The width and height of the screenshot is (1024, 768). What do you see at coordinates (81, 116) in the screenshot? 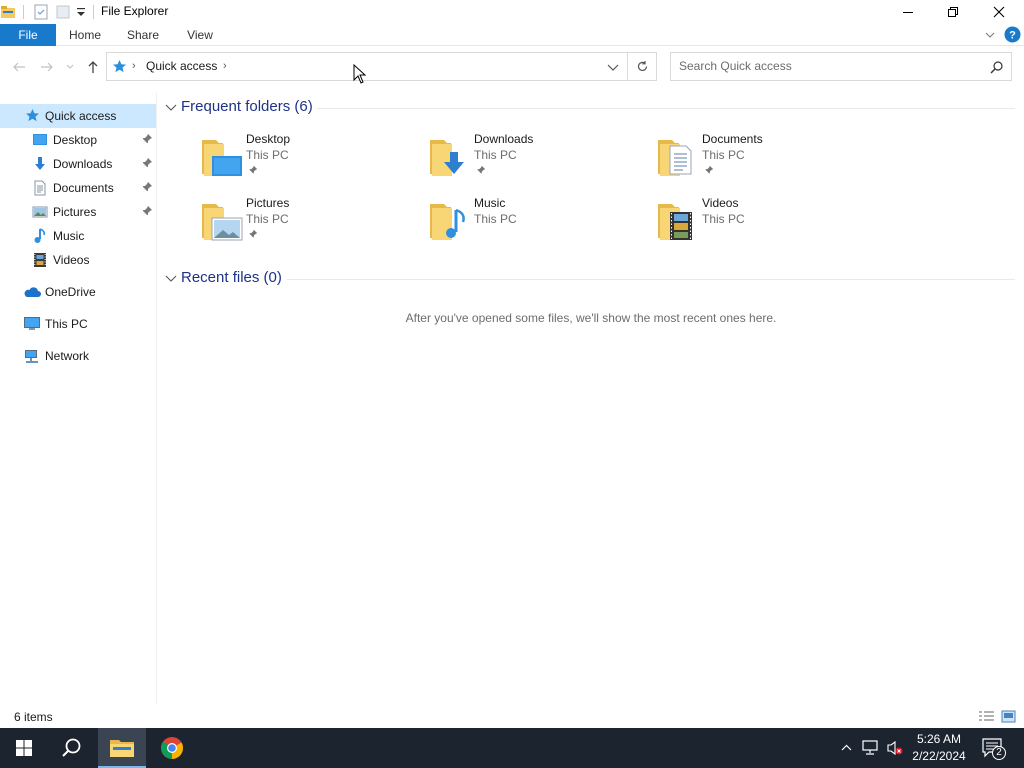
I see `sidebar-item-label: Quick access` at bounding box center [81, 116].